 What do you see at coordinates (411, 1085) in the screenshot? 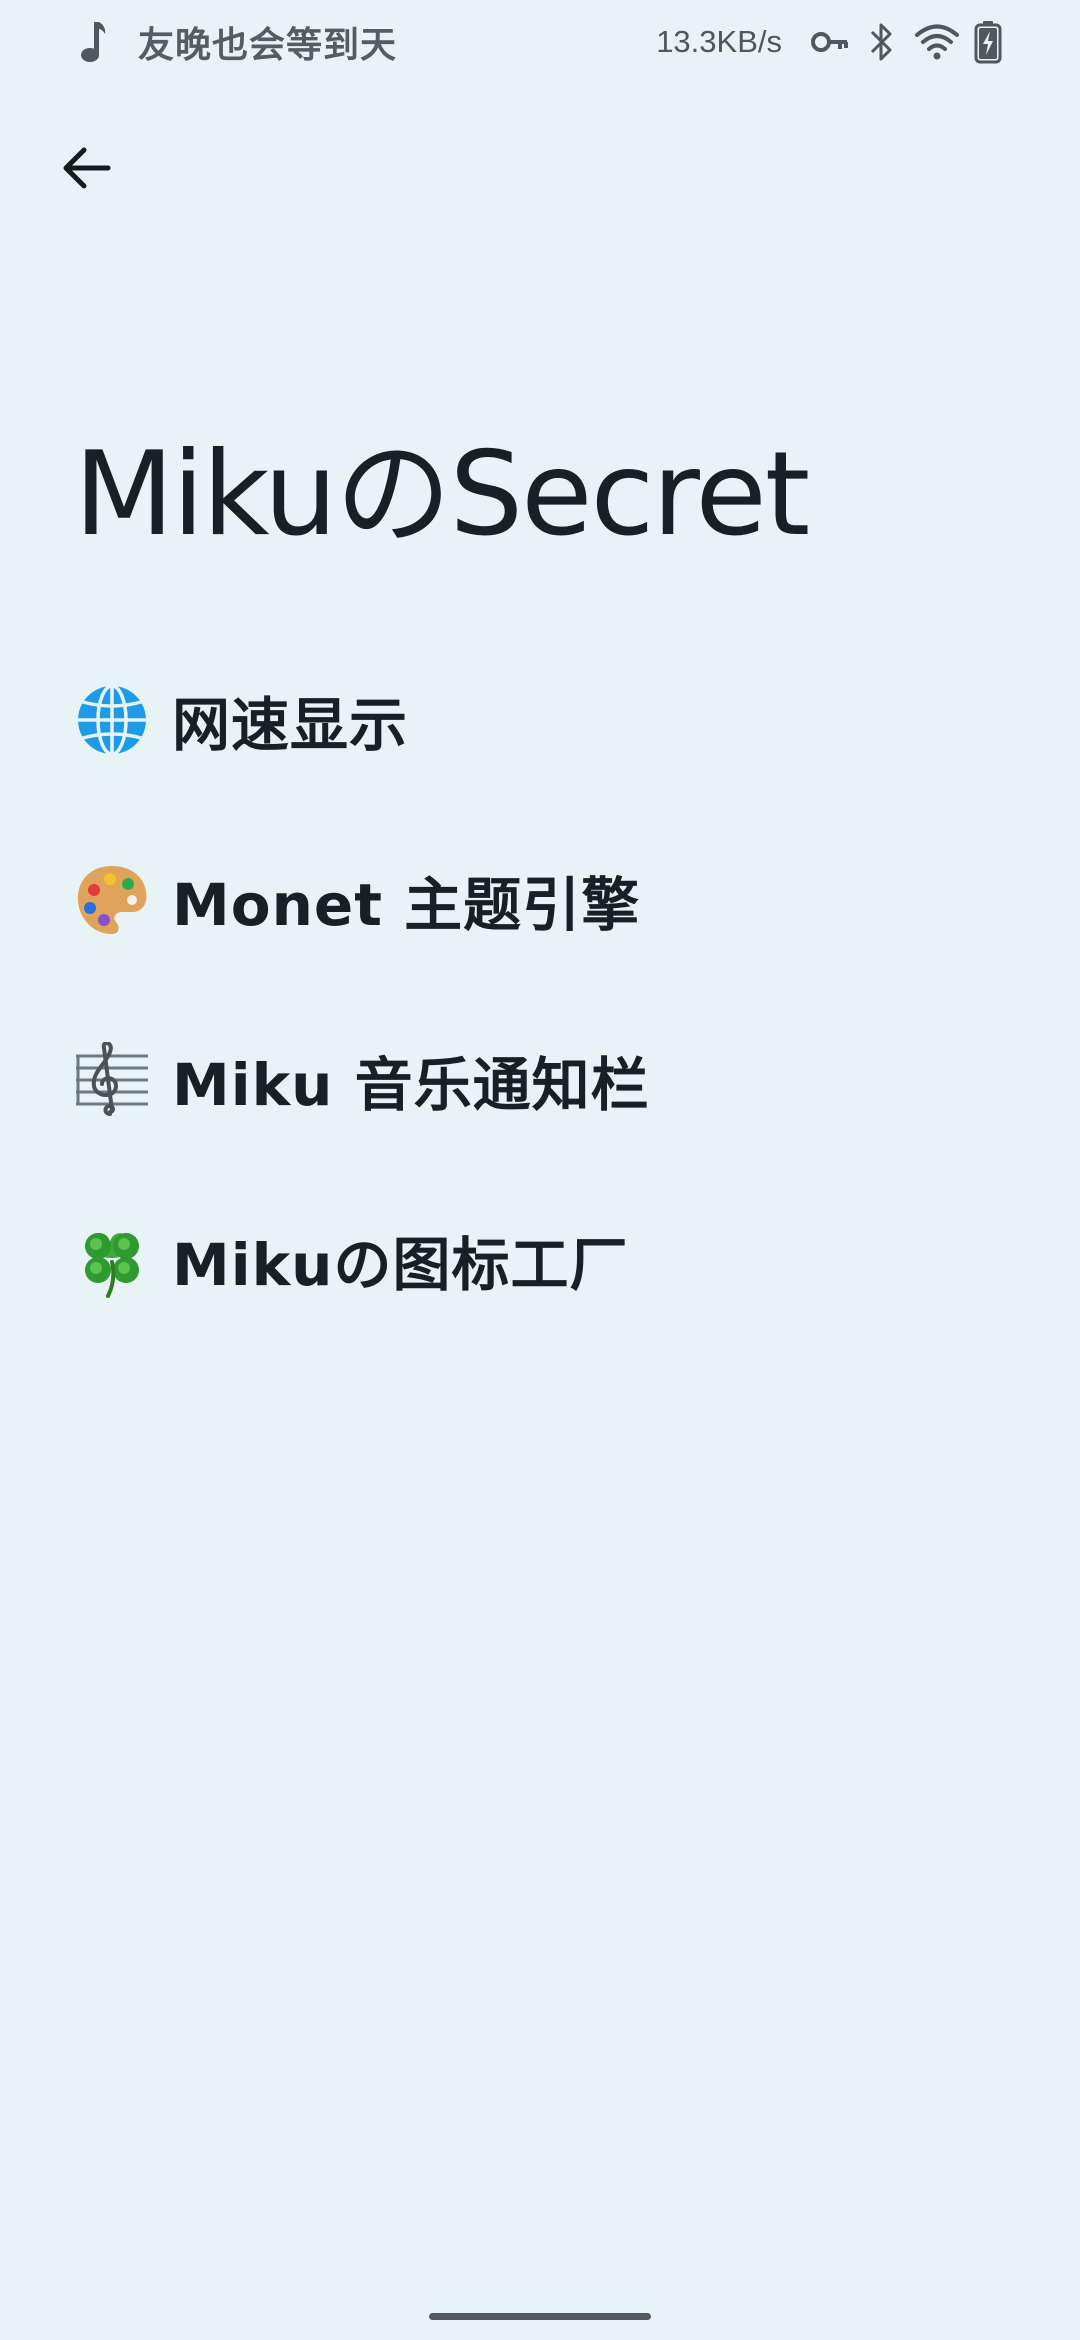
I see `menu-item-label: Miku 音乐通知栏` at bounding box center [411, 1085].